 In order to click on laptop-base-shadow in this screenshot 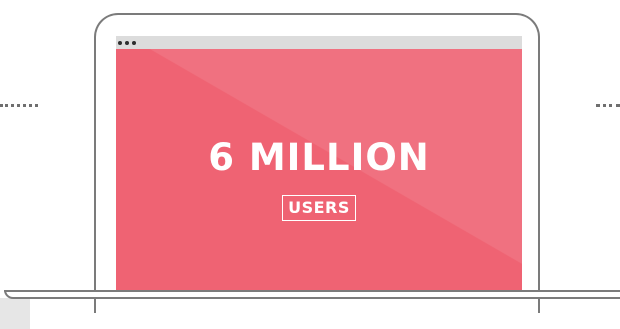, I will do `click(15, 313)`.